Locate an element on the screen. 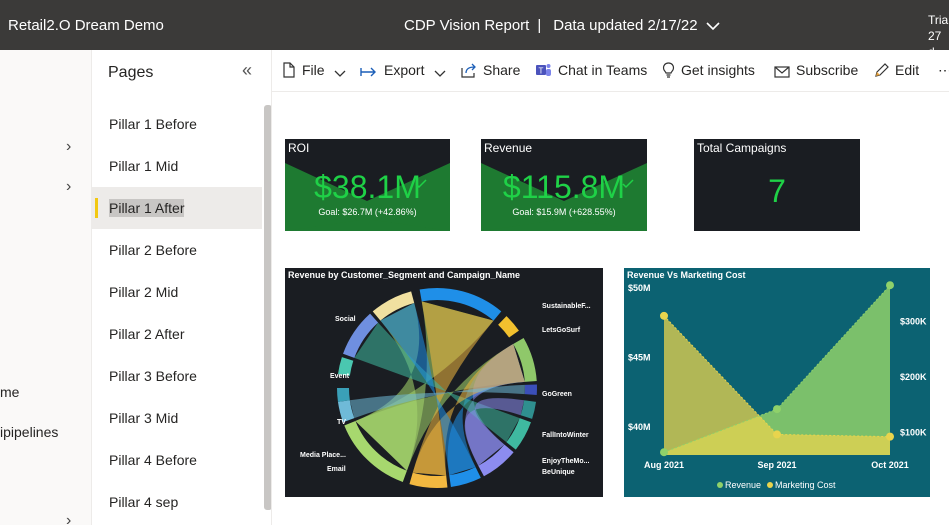 This screenshot has width=949, height=525. page-item: Pillar 1 Before is located at coordinates (177, 124).